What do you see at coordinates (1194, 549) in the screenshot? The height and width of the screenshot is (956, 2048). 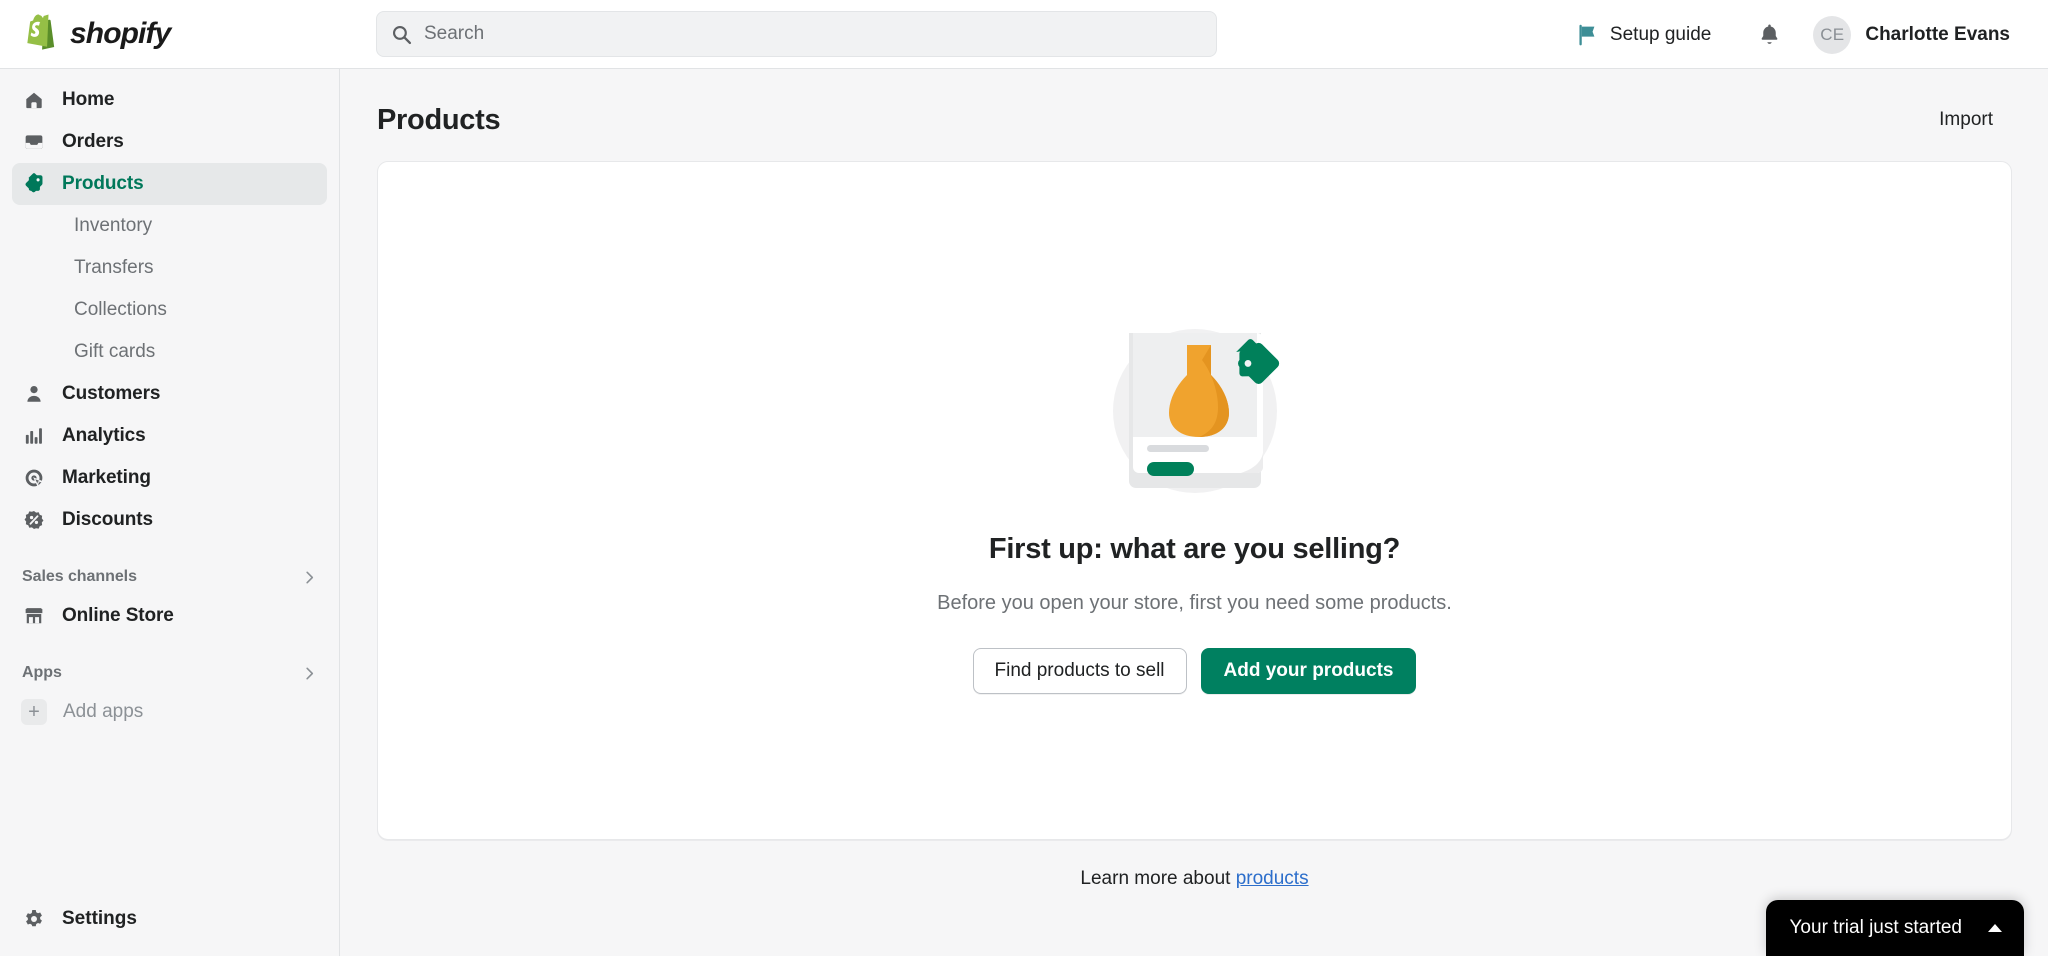 I see `empty-state-title: First up: what are you selling?` at bounding box center [1194, 549].